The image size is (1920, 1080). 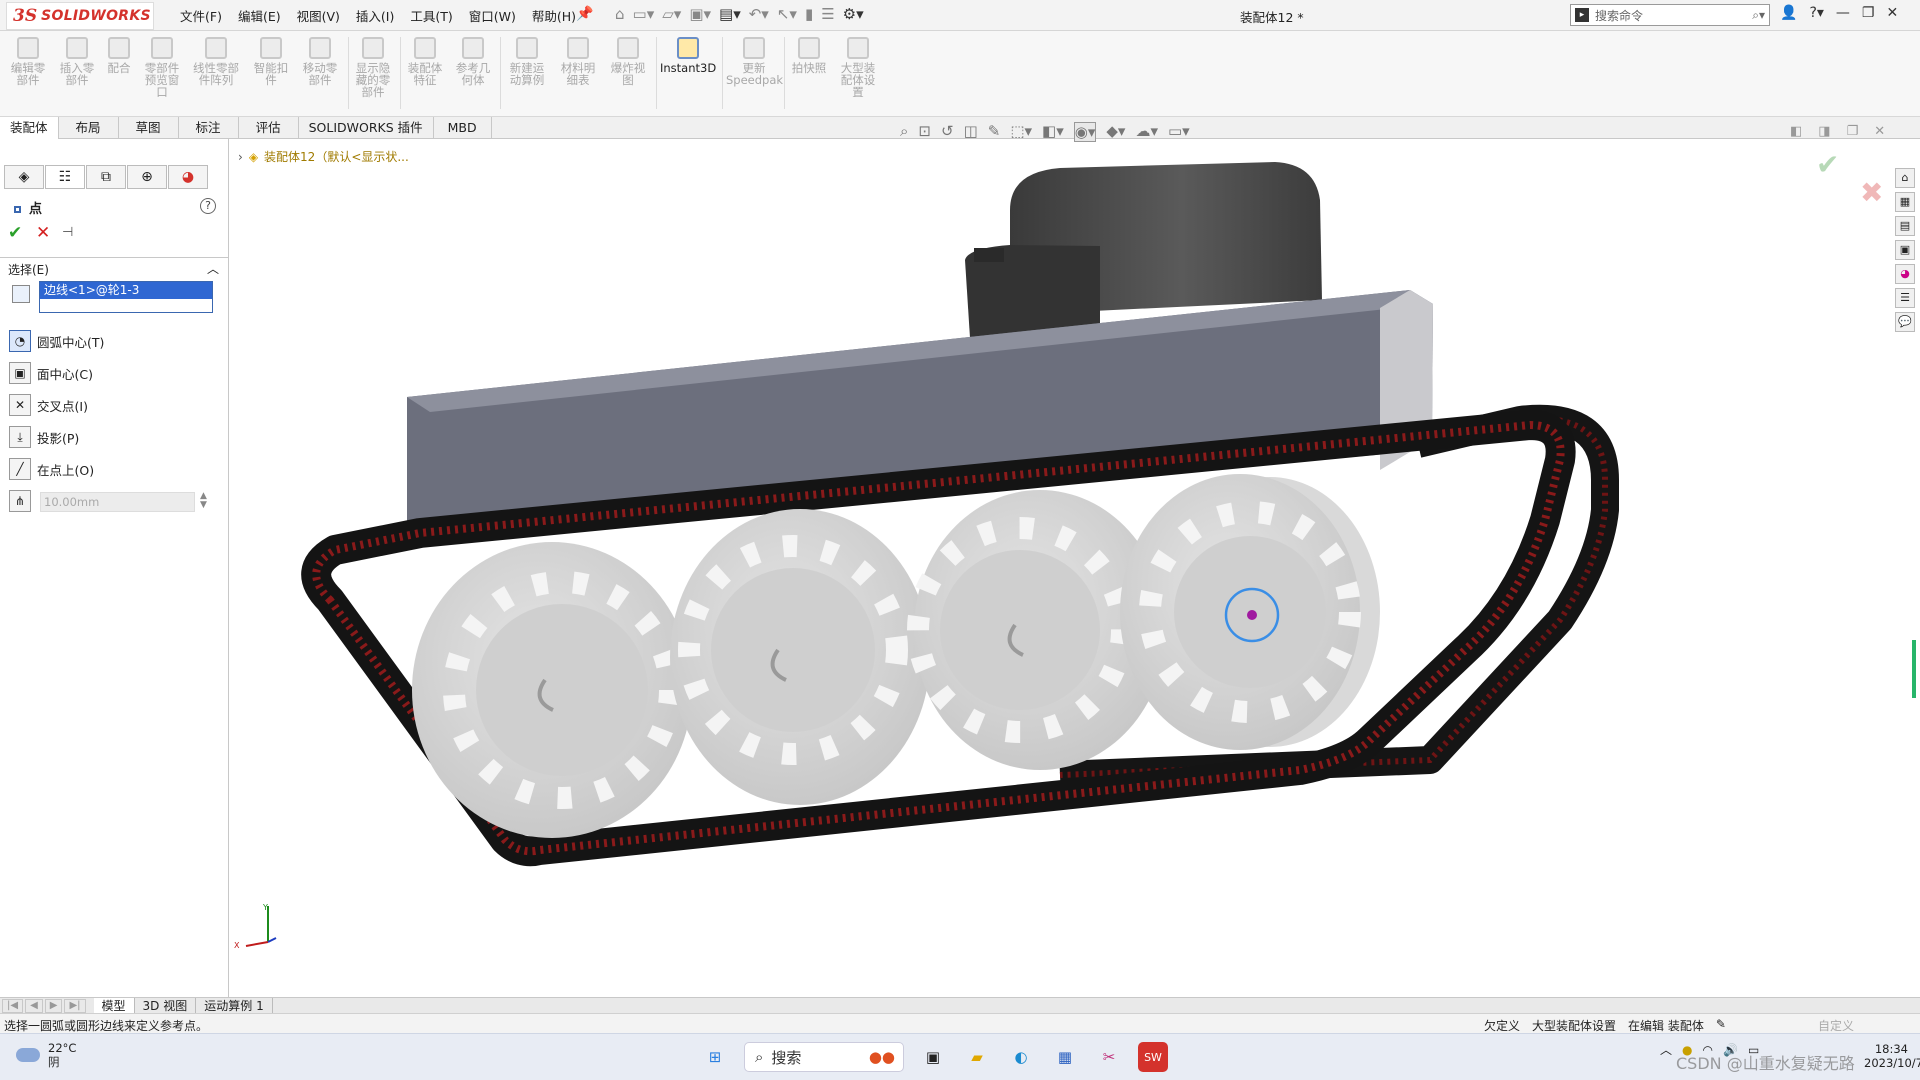 I want to click on view-palette-icon: ▣, so click(x=1905, y=250).